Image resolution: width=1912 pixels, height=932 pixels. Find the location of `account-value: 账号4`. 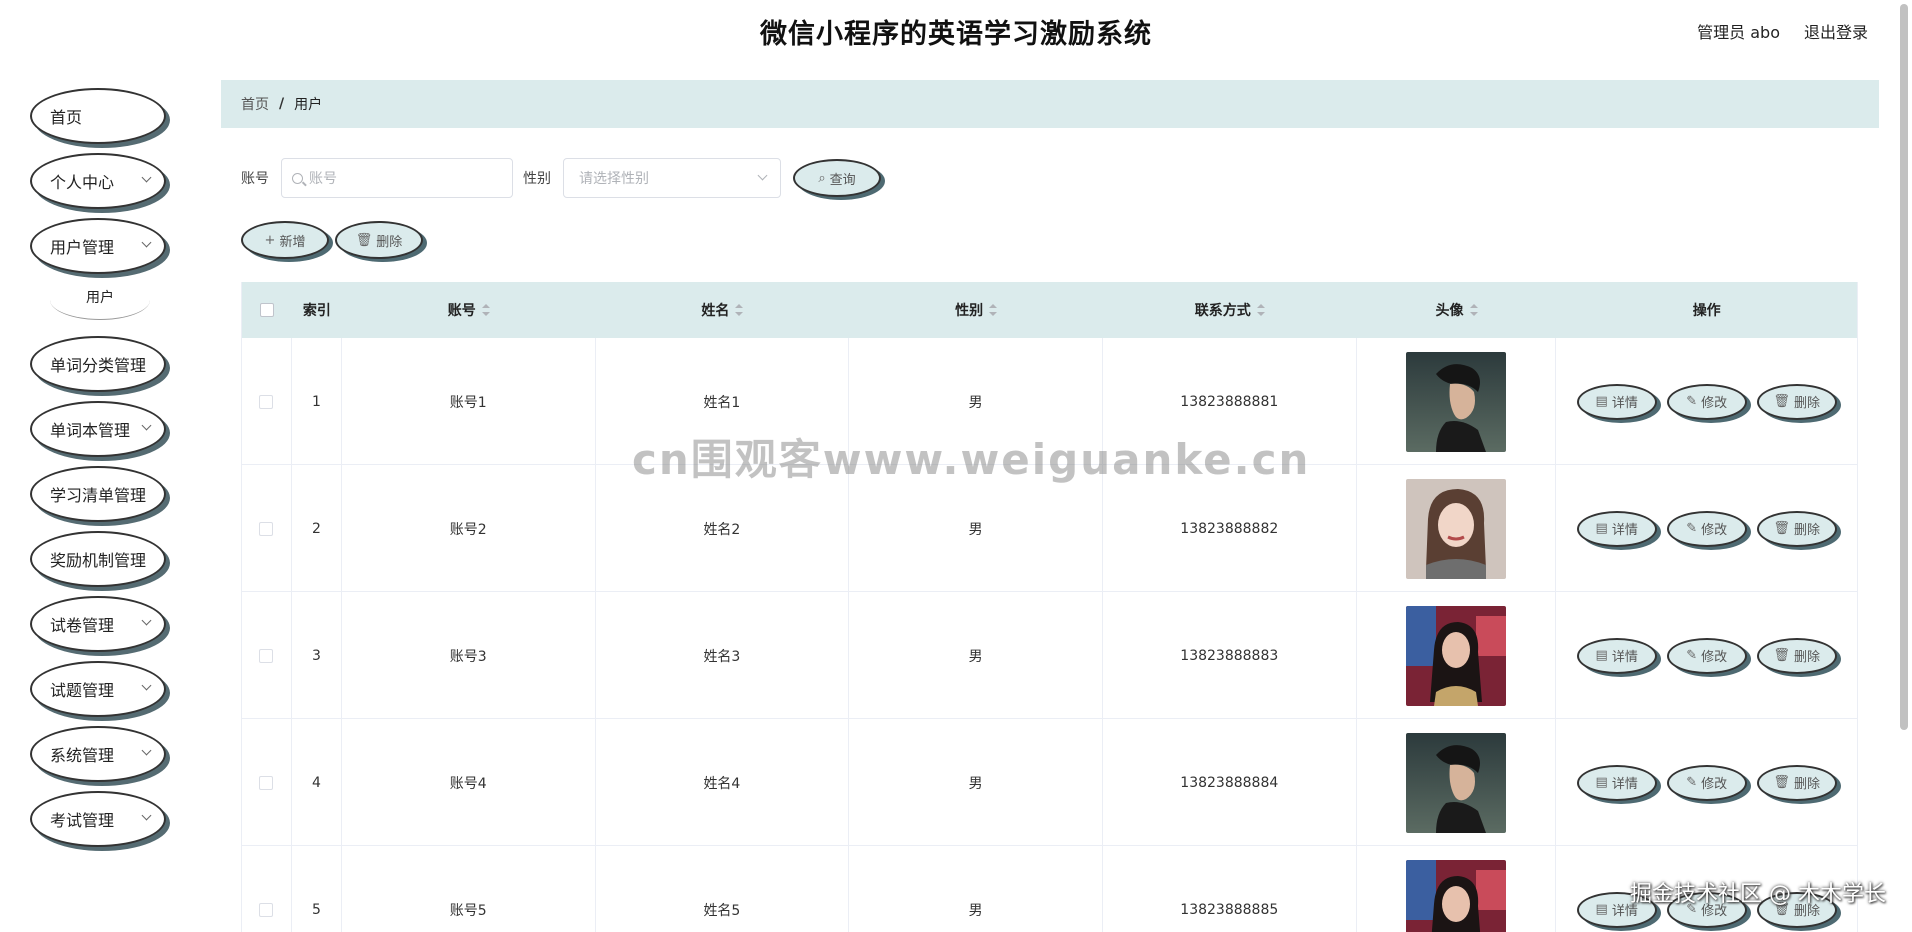

account-value: 账号4 is located at coordinates (468, 783).